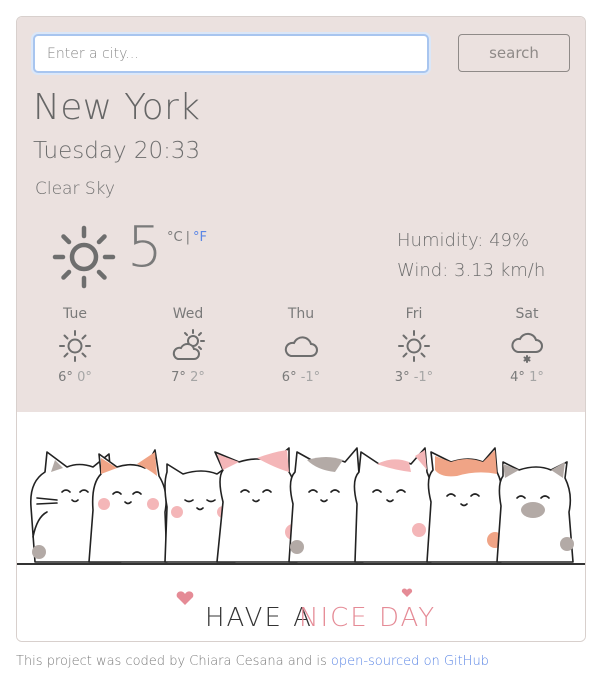 The image size is (604, 688). I want to click on forecast-day: Thu 6° -1°, so click(301, 345).